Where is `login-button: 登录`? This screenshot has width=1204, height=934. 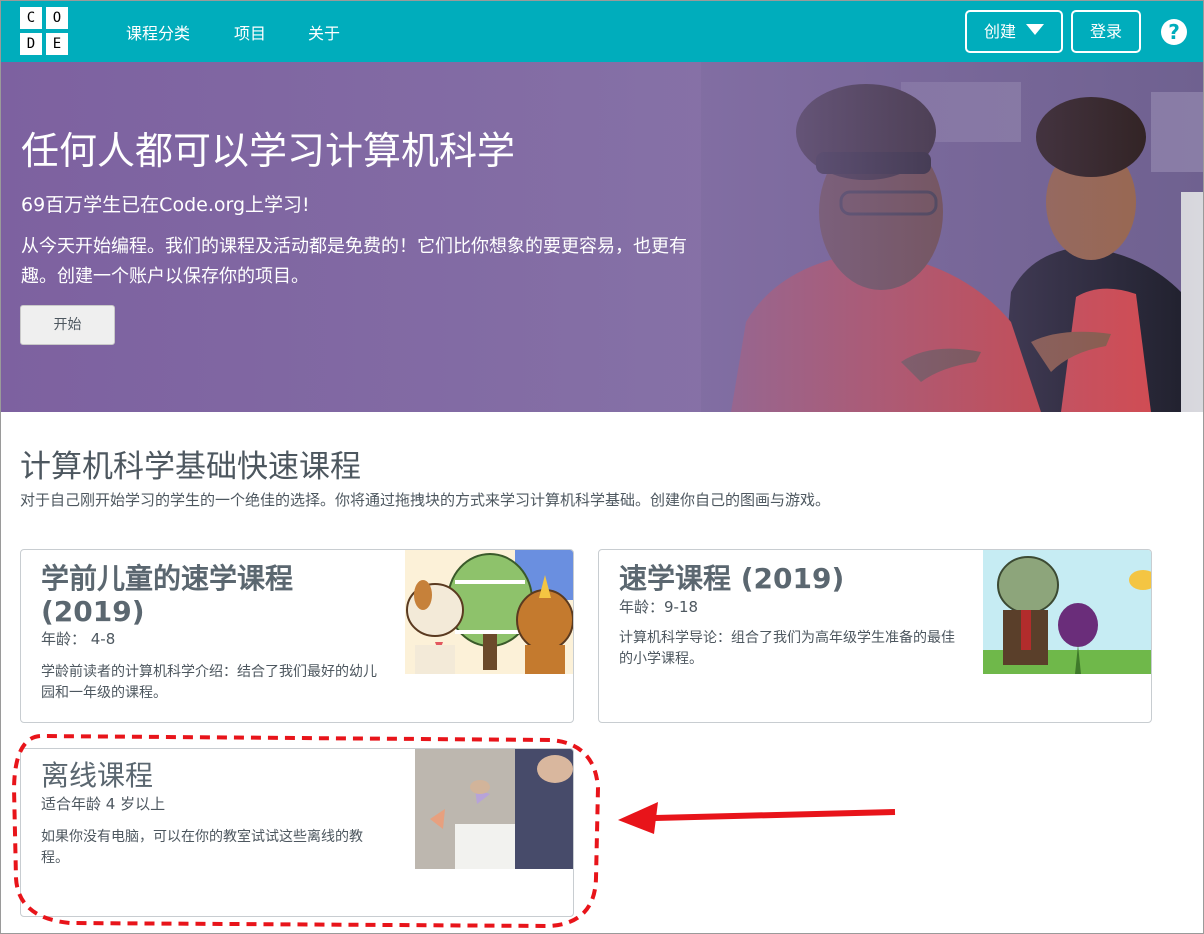 login-button: 登录 is located at coordinates (1106, 31).